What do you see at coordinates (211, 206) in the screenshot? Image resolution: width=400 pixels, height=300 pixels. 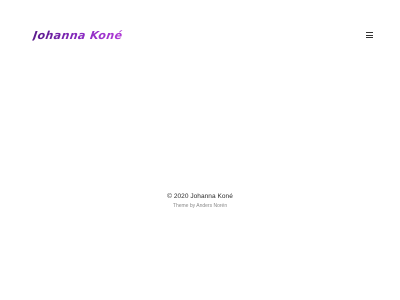 I see `theme-author-link: Anders Norén` at bounding box center [211, 206].